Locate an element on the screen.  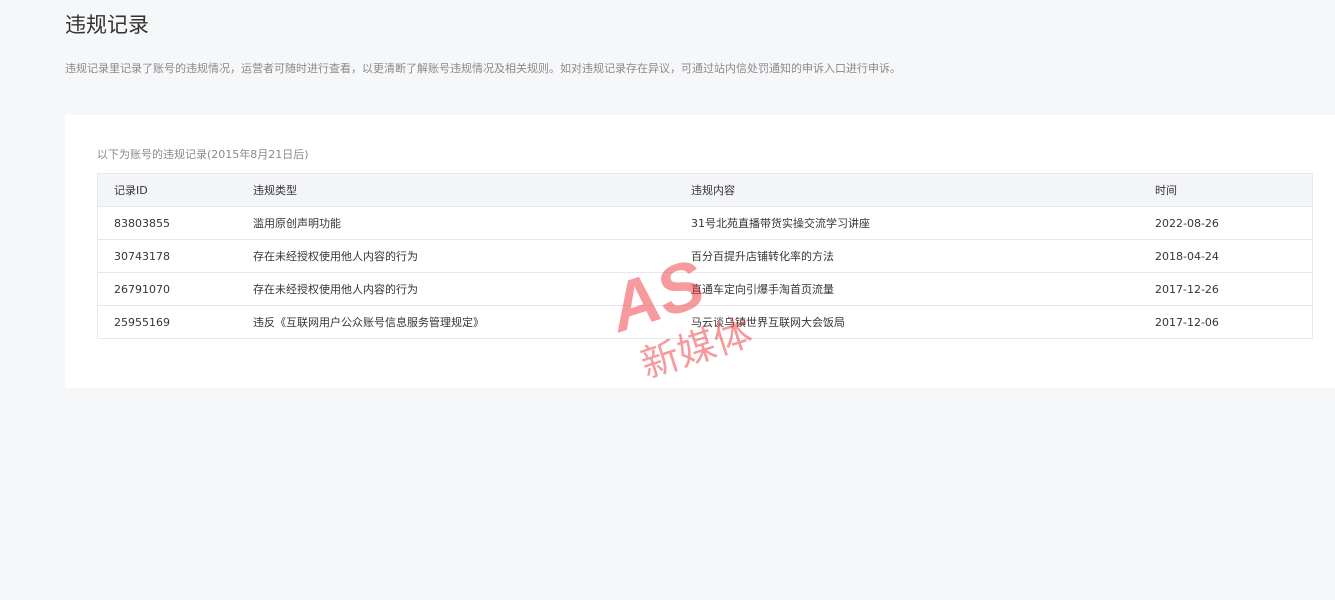
time-cell: 2017-12-26 is located at coordinates (1187, 289).